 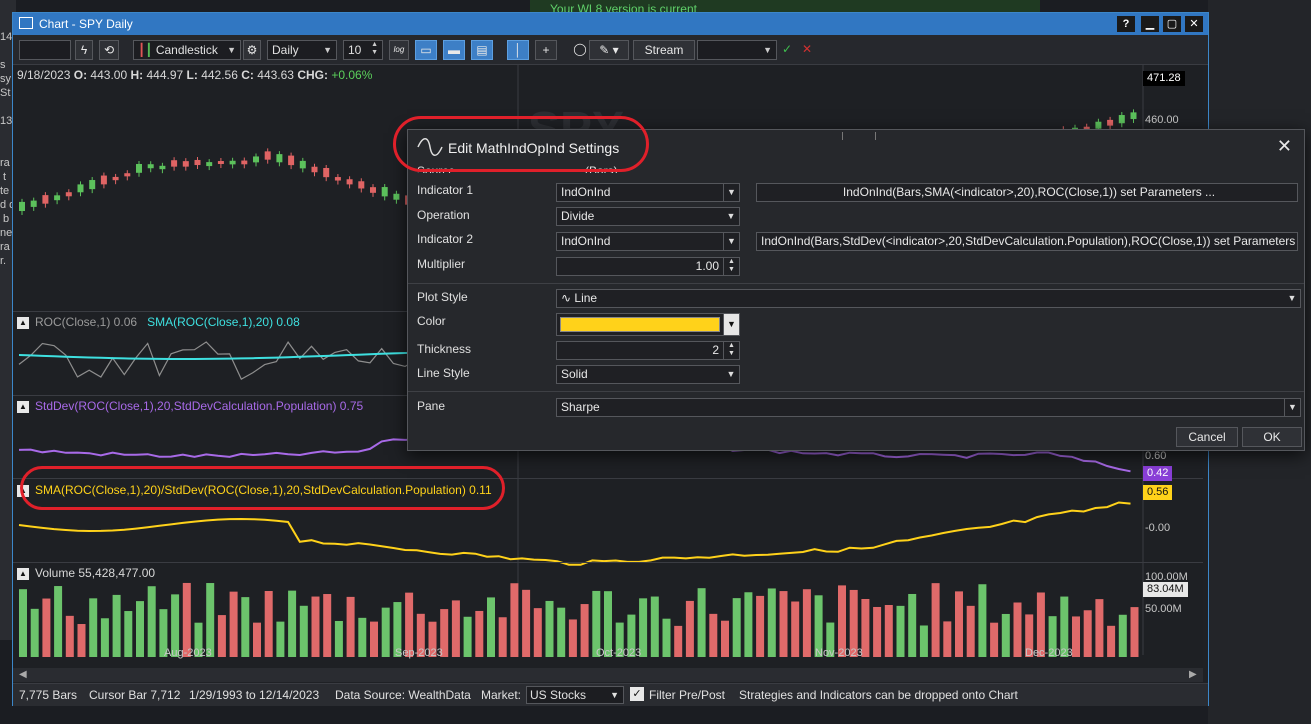 I want to click on price-low: 442.56, so click(x=219, y=75).